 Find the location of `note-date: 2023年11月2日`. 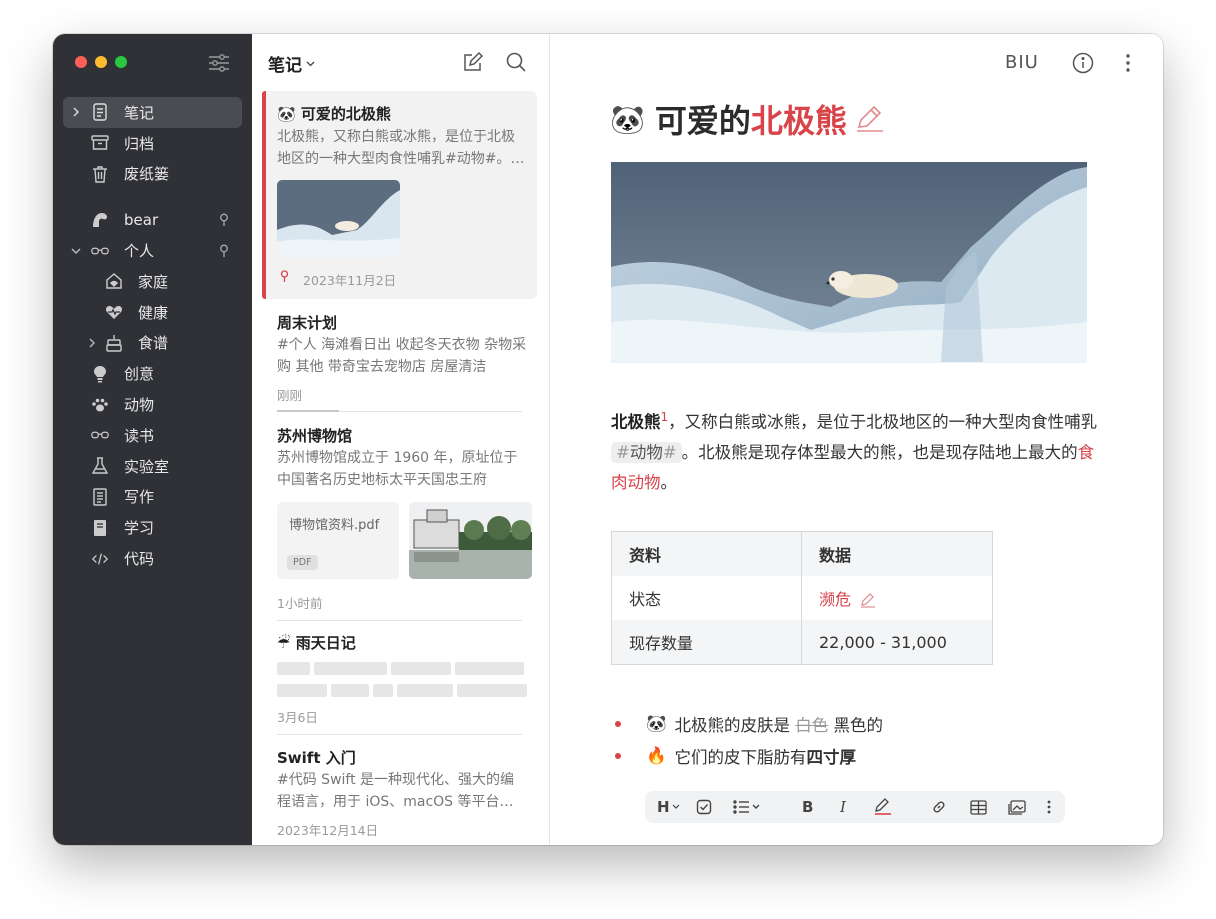

note-date: 2023年11月2日 is located at coordinates (350, 280).